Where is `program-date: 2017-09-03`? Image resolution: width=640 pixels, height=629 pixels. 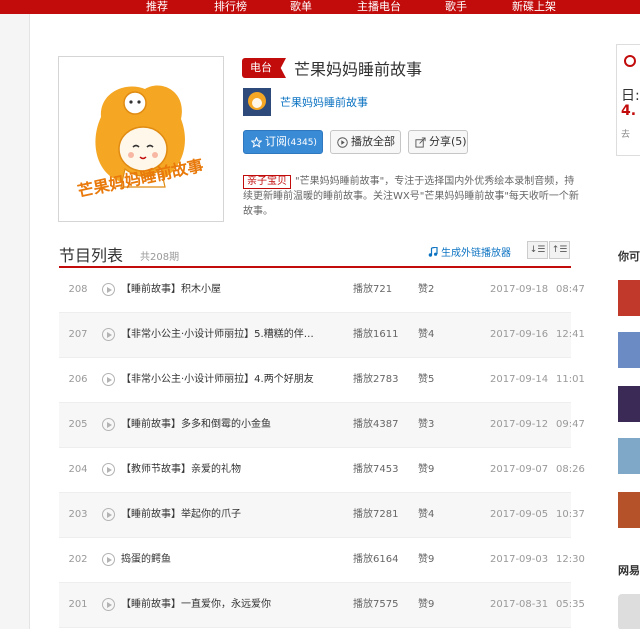
program-date: 2017-09-03 is located at coordinates (519, 559).